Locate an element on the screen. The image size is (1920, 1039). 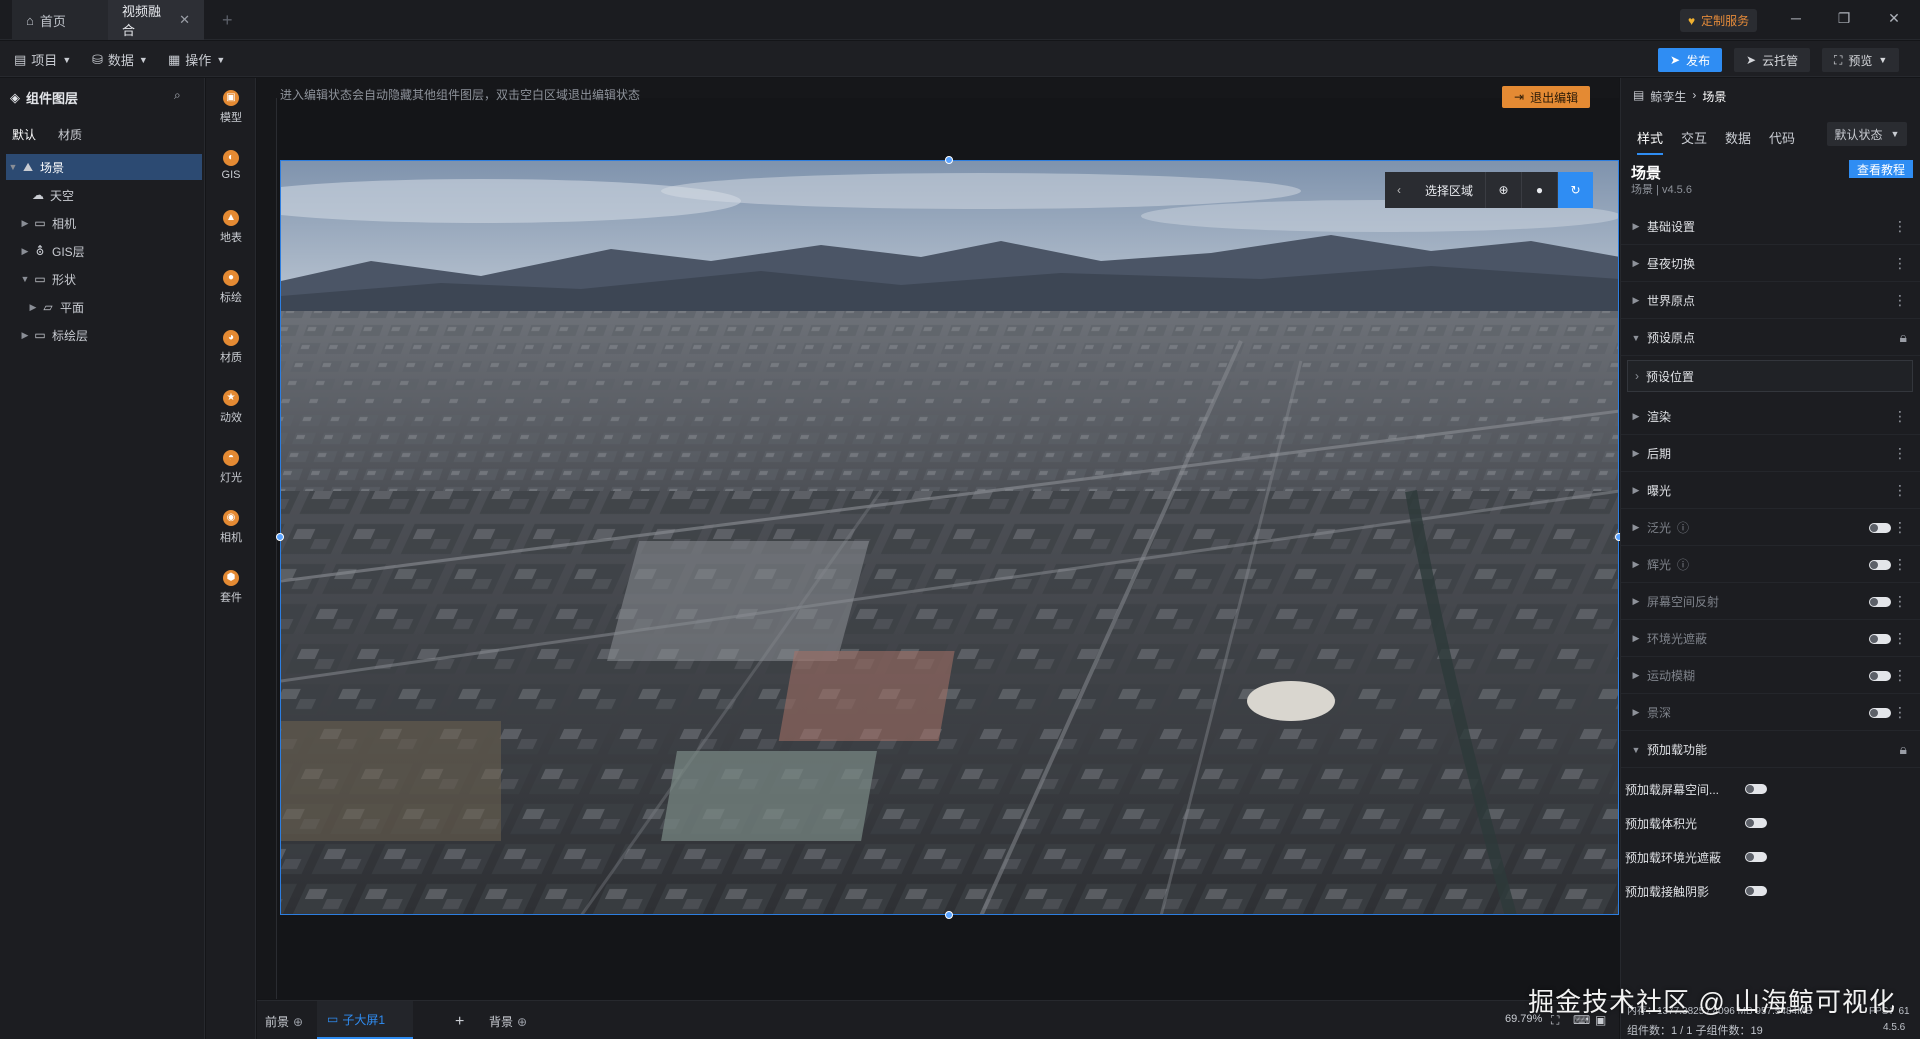
section-bloom: ▶ 泛光 ⓘ ⋮ is located at coordinates (1770, 528).